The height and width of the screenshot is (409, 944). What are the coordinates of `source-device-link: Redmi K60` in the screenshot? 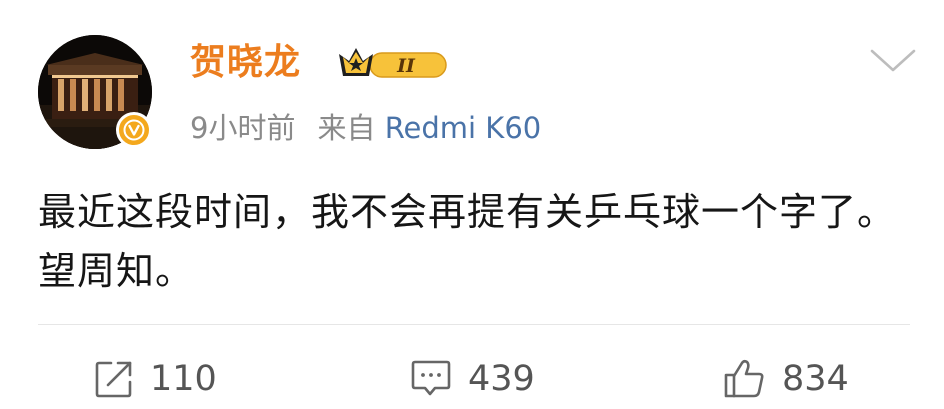 It's located at (463, 128).